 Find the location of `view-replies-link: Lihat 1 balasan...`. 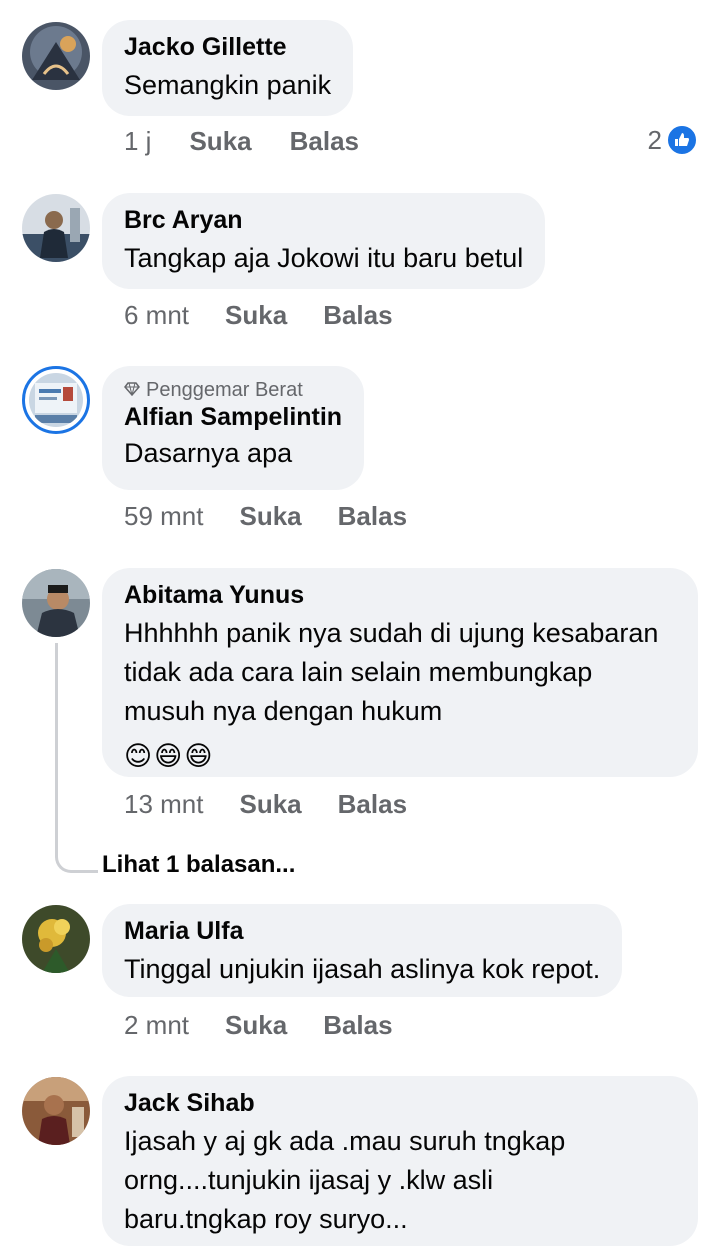

view-replies-link: Lihat 1 balasan... is located at coordinates (198, 865).